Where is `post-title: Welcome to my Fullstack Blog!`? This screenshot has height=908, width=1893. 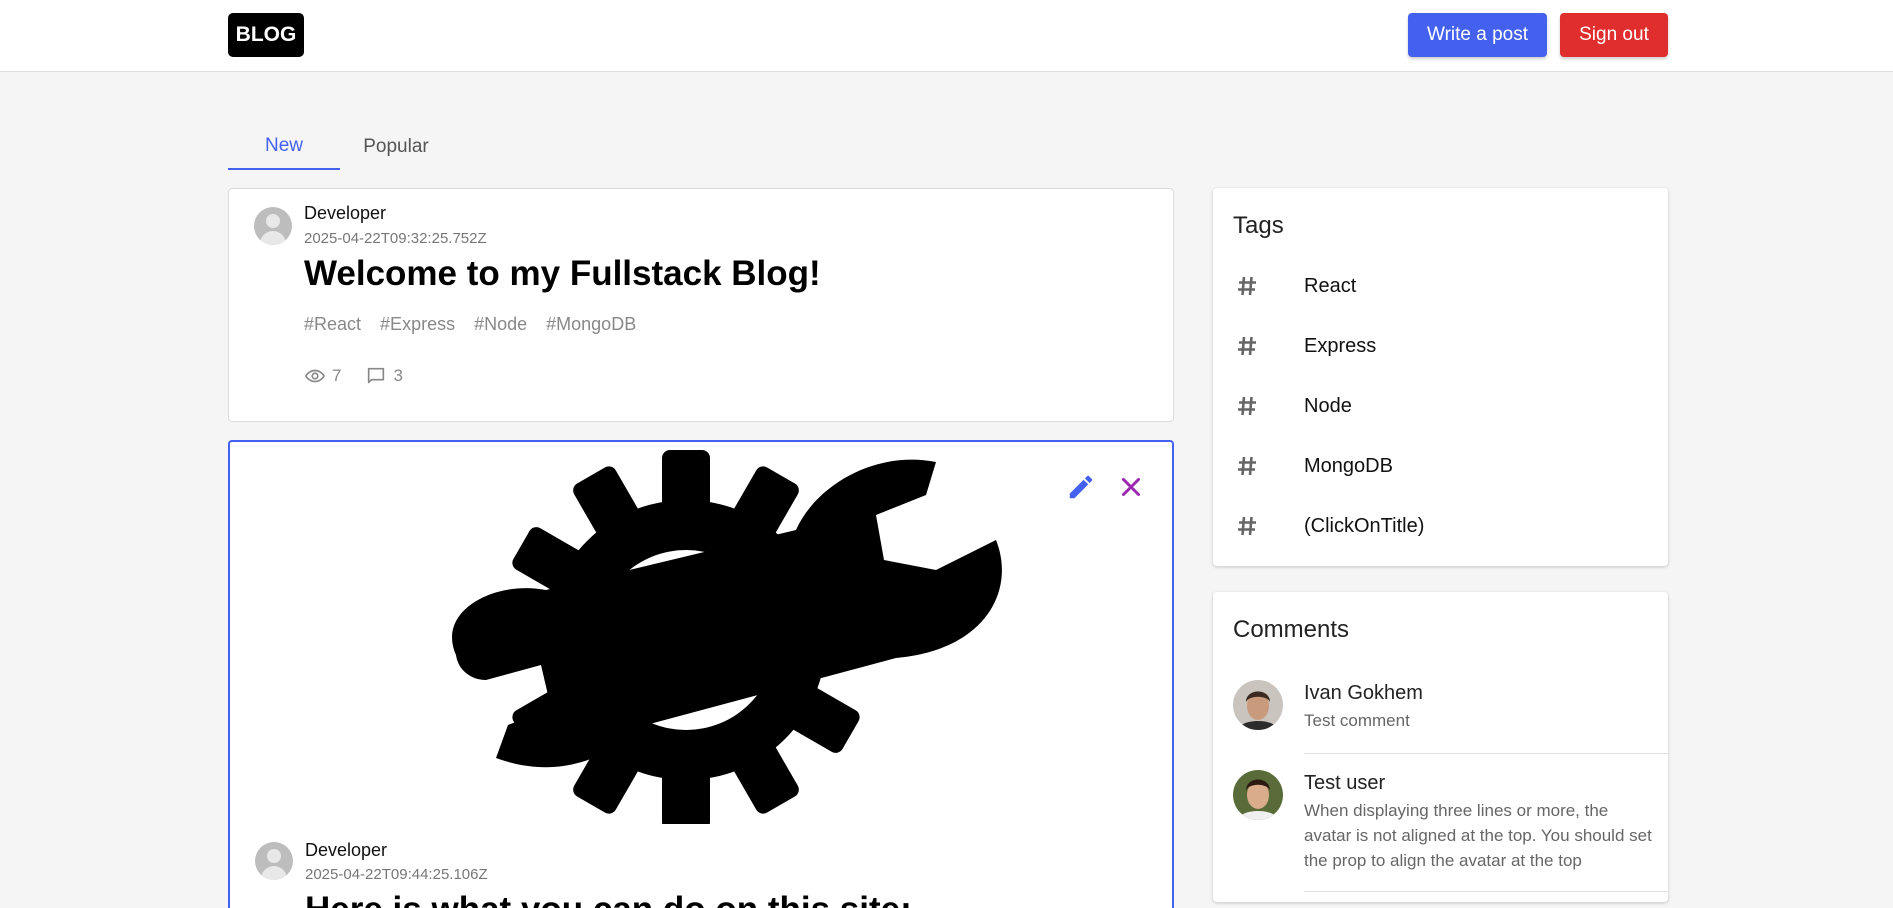 post-title: Welcome to my Fullstack Blog! is located at coordinates (562, 274).